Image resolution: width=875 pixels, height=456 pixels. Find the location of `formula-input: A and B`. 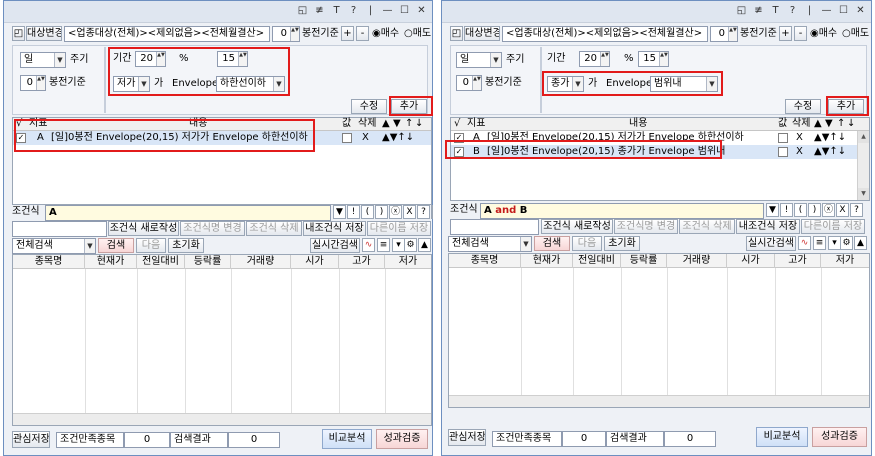

formula-input: A and B is located at coordinates (622, 211).